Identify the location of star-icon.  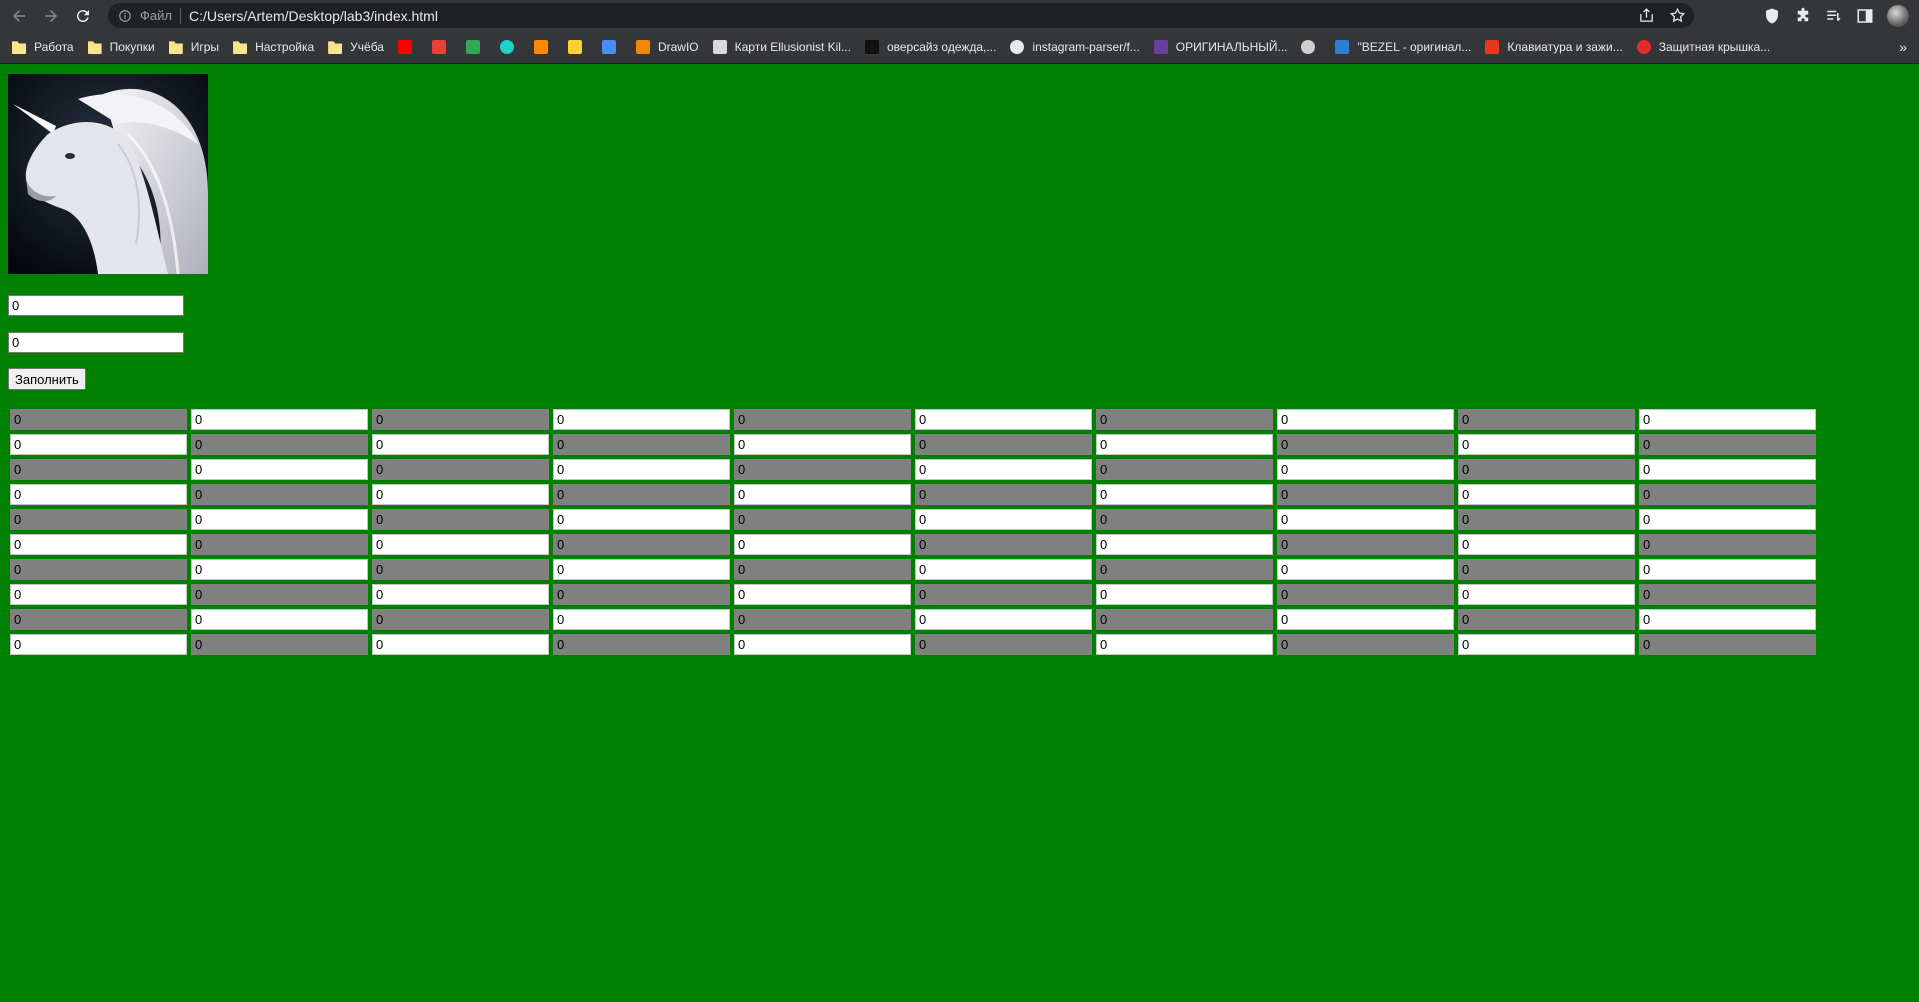
(1677, 15).